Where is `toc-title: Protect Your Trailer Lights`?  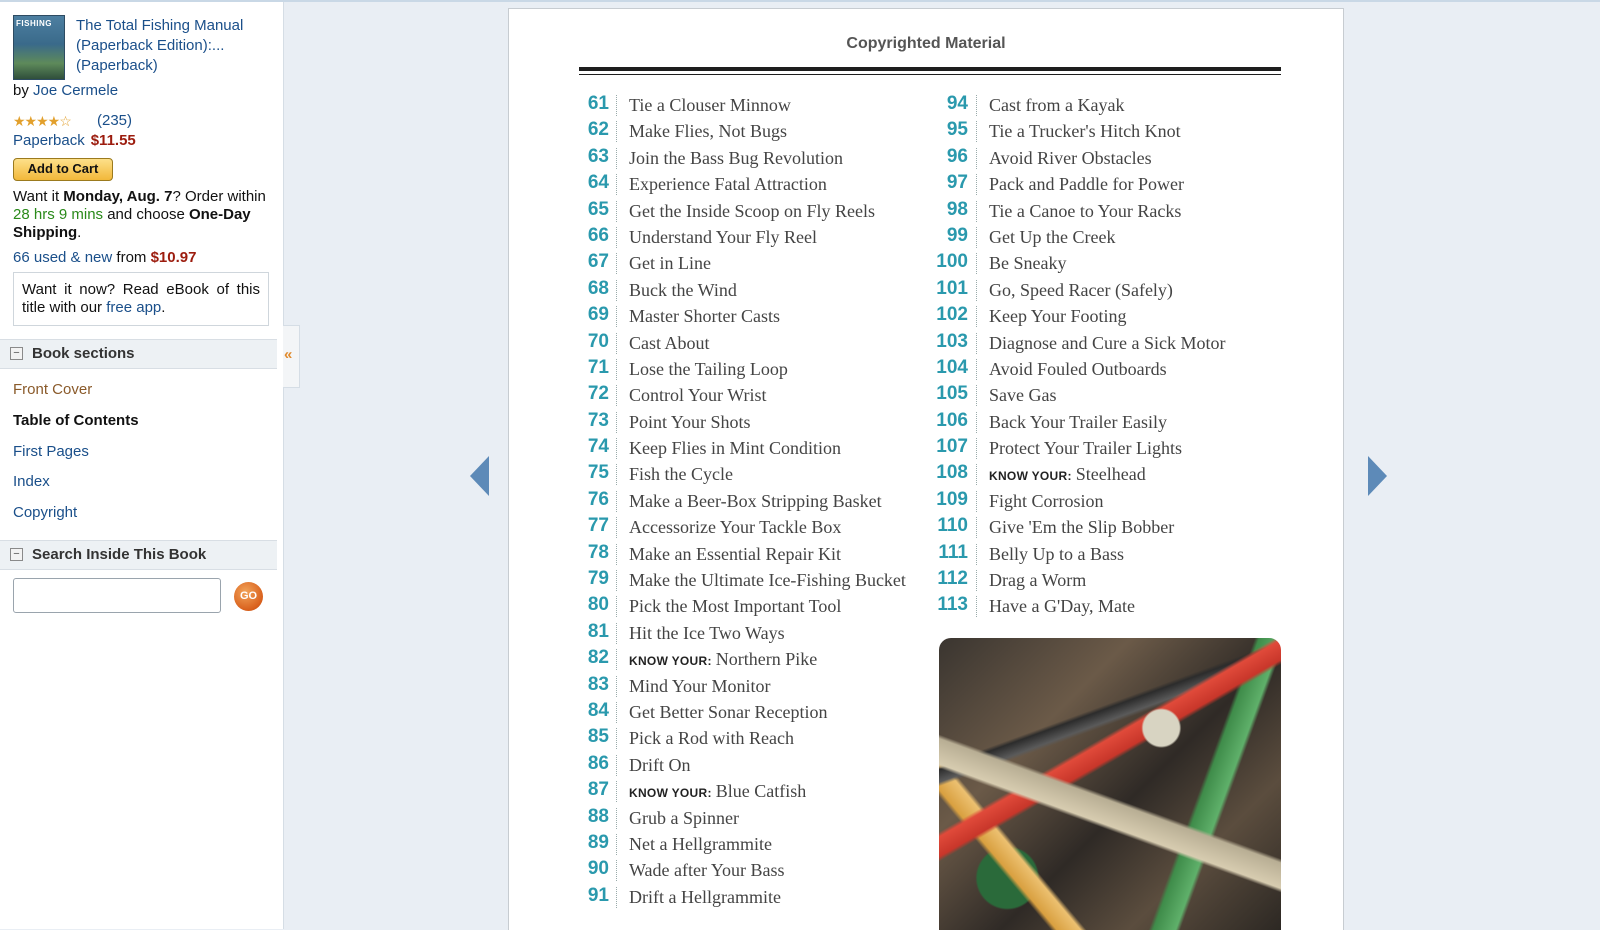
toc-title: Protect Your Trailer Lights is located at coordinates (1085, 448).